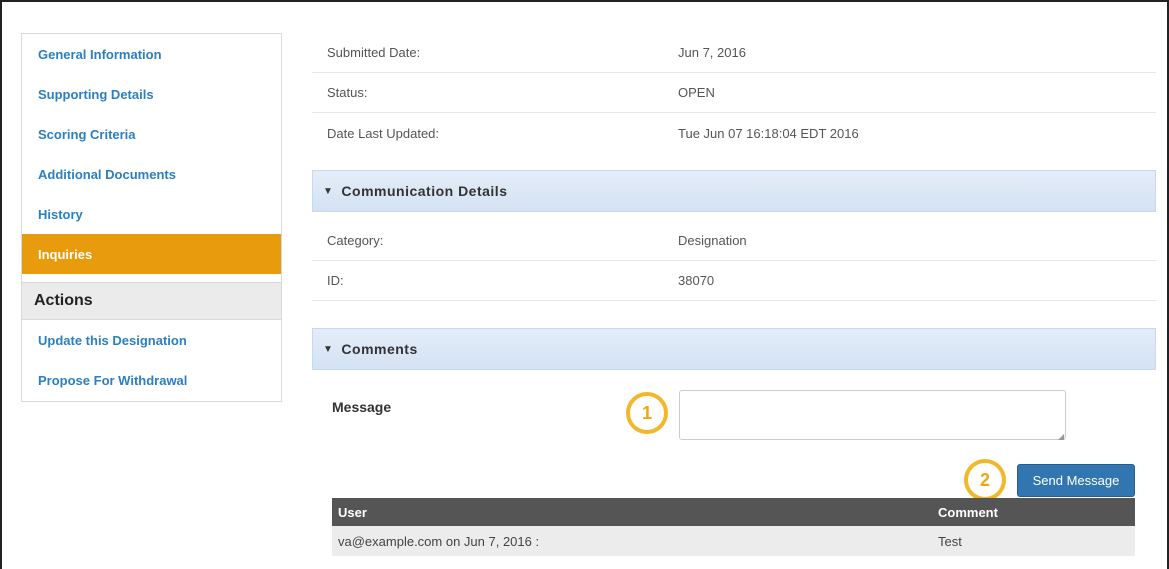 The image size is (1169, 569). Describe the element at coordinates (872, 415) in the screenshot. I see `message-input` at that location.